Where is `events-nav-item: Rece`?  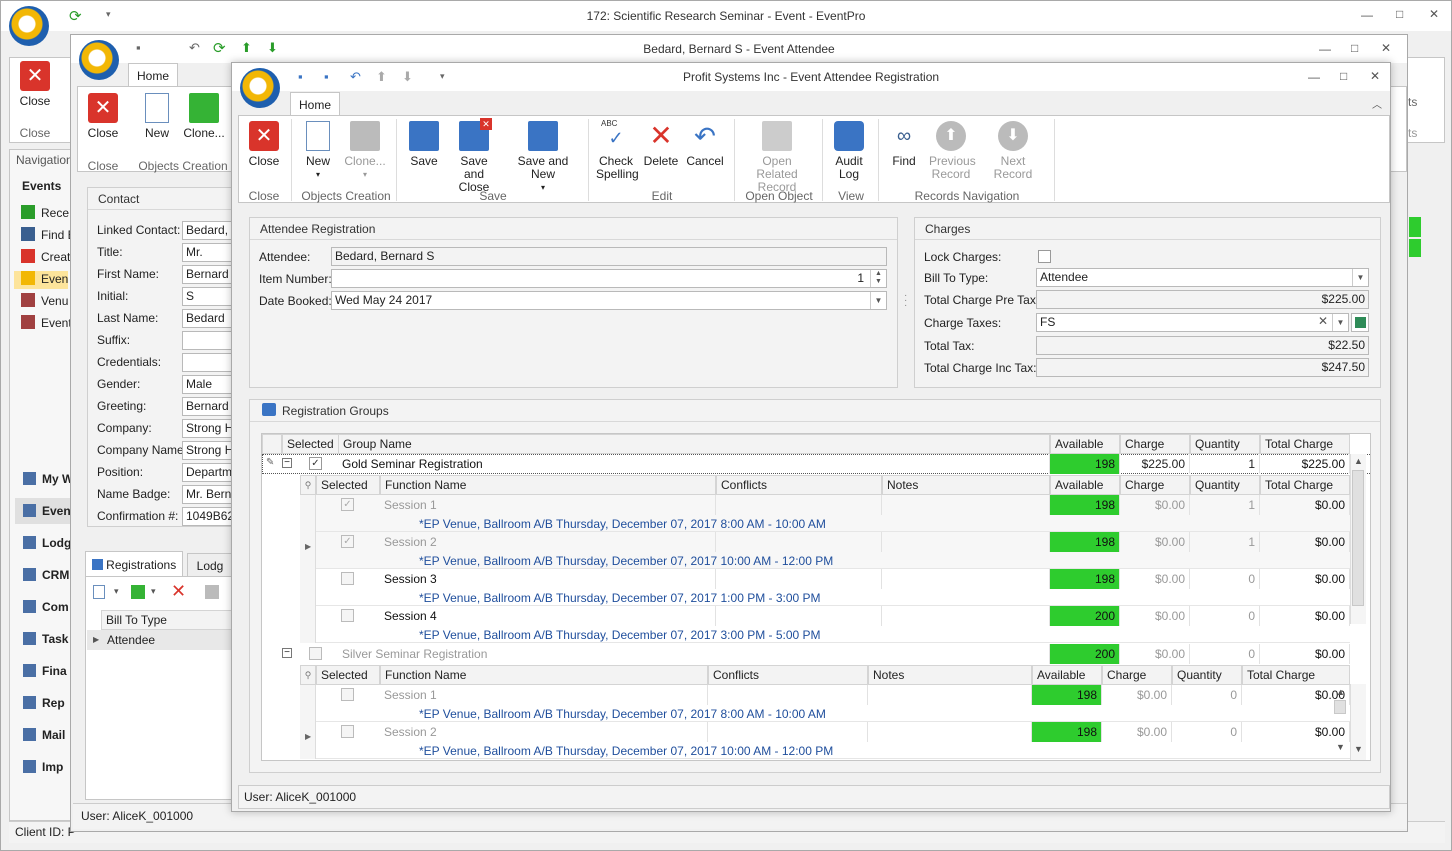 events-nav-item: Rece is located at coordinates (45, 212).